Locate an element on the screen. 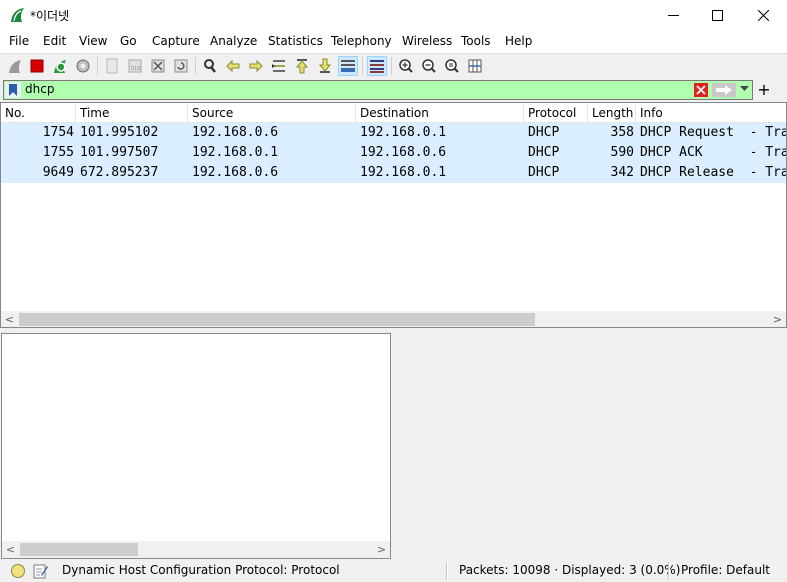 Image resolution: width=787 pixels, height=582 pixels. cell-destination: 192.168.0.1 is located at coordinates (403, 132).